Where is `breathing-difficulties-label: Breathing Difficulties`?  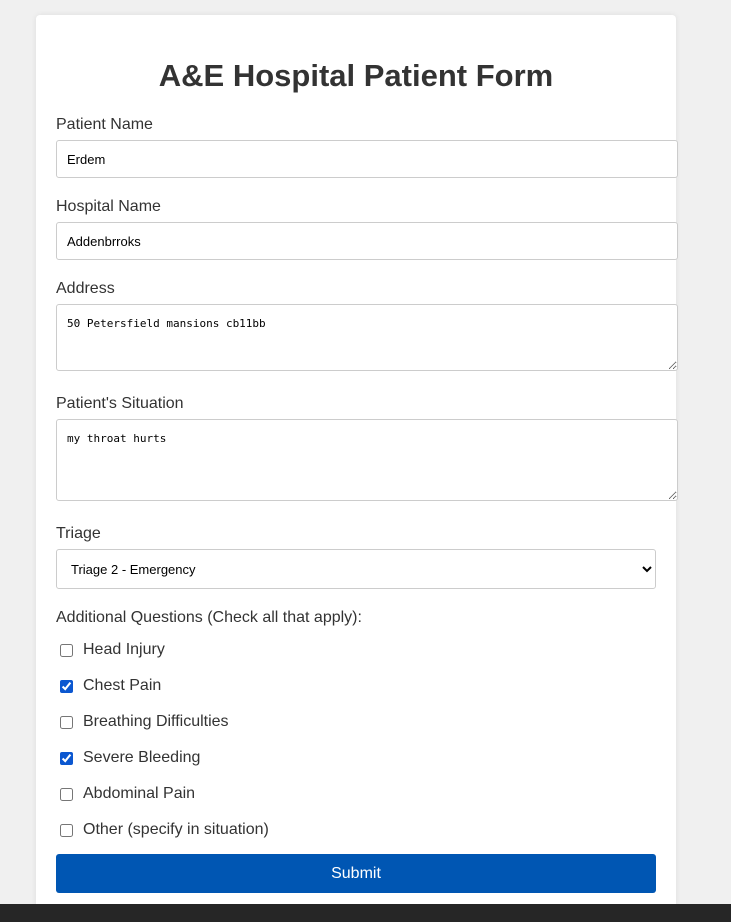
breathing-difficulties-label: Breathing Difficulties is located at coordinates (156, 721).